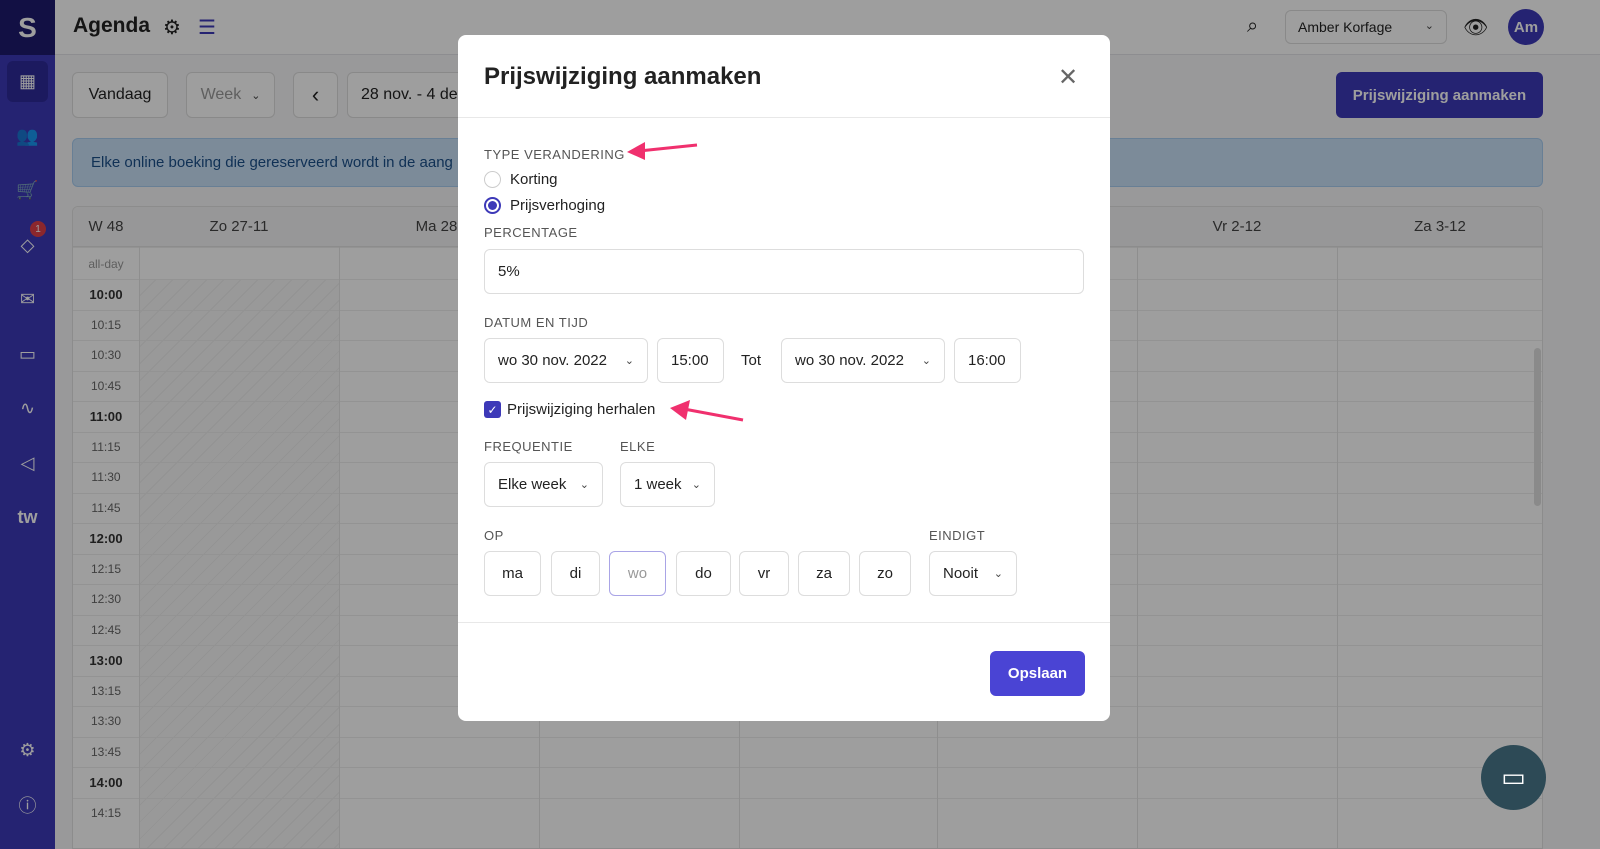 This screenshot has height=849, width=1600. I want to click on every-value: 1 week, so click(658, 484).